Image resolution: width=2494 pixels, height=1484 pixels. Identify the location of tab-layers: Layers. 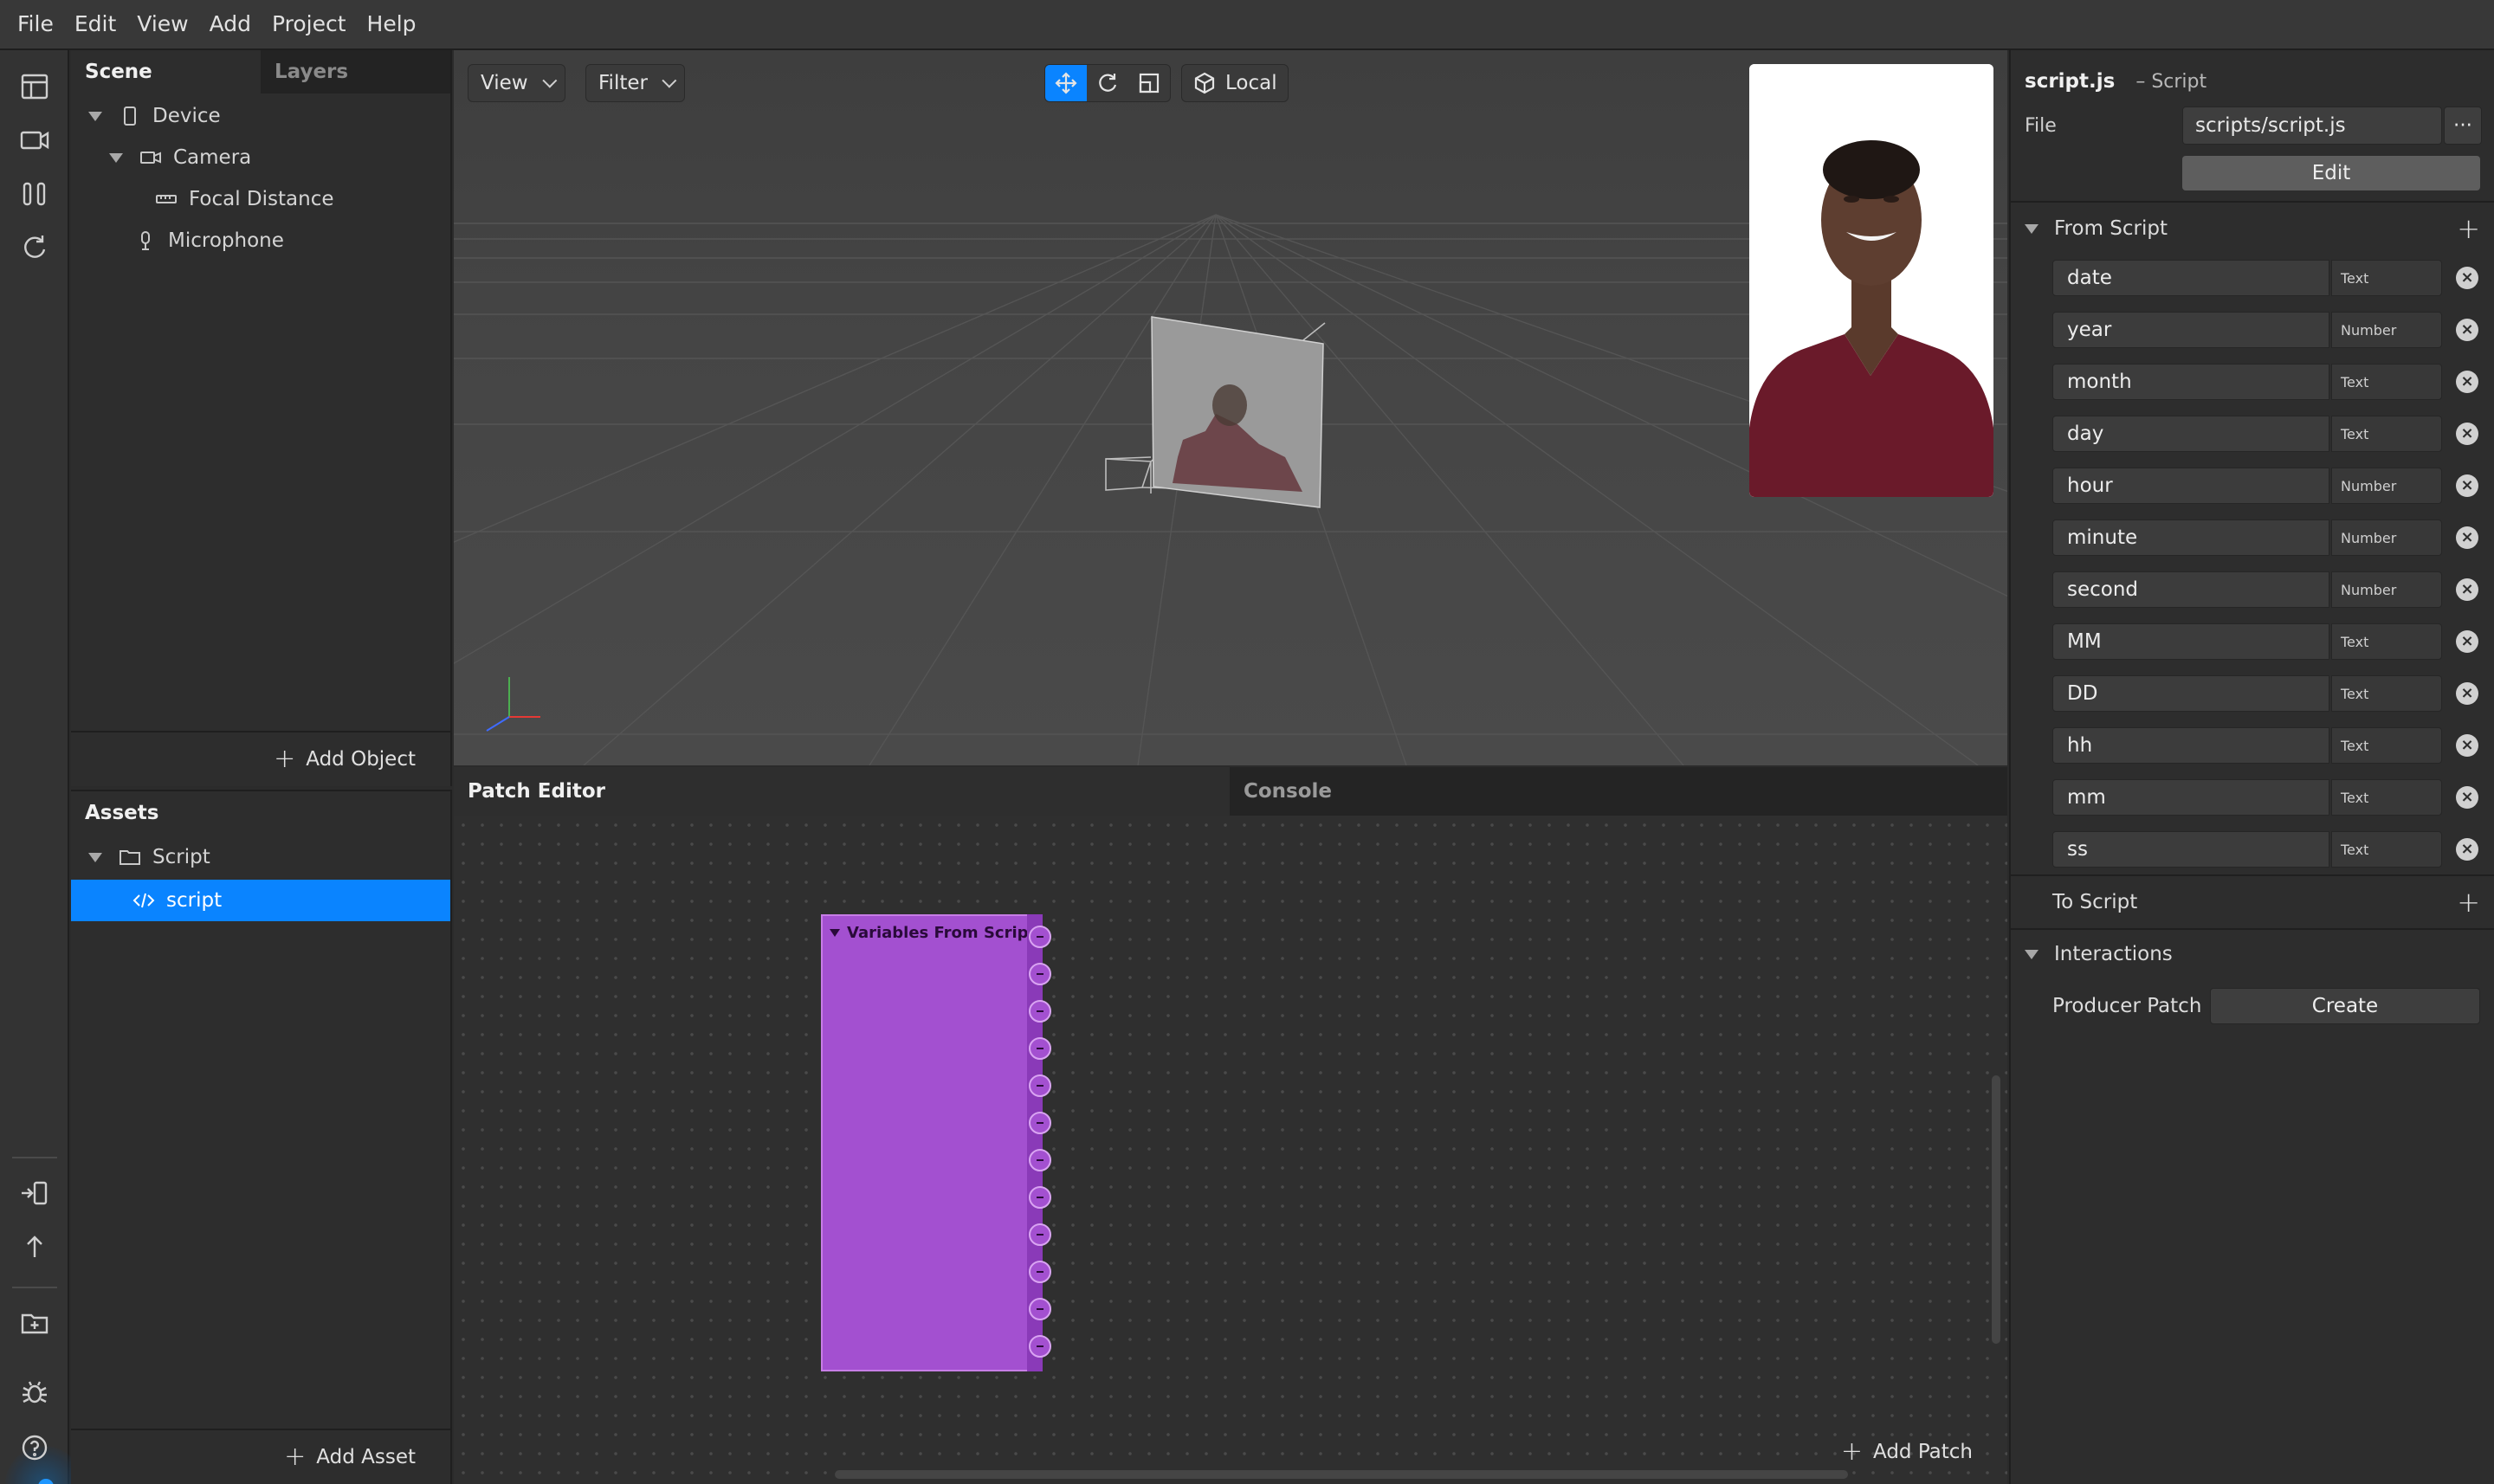
(355, 72).